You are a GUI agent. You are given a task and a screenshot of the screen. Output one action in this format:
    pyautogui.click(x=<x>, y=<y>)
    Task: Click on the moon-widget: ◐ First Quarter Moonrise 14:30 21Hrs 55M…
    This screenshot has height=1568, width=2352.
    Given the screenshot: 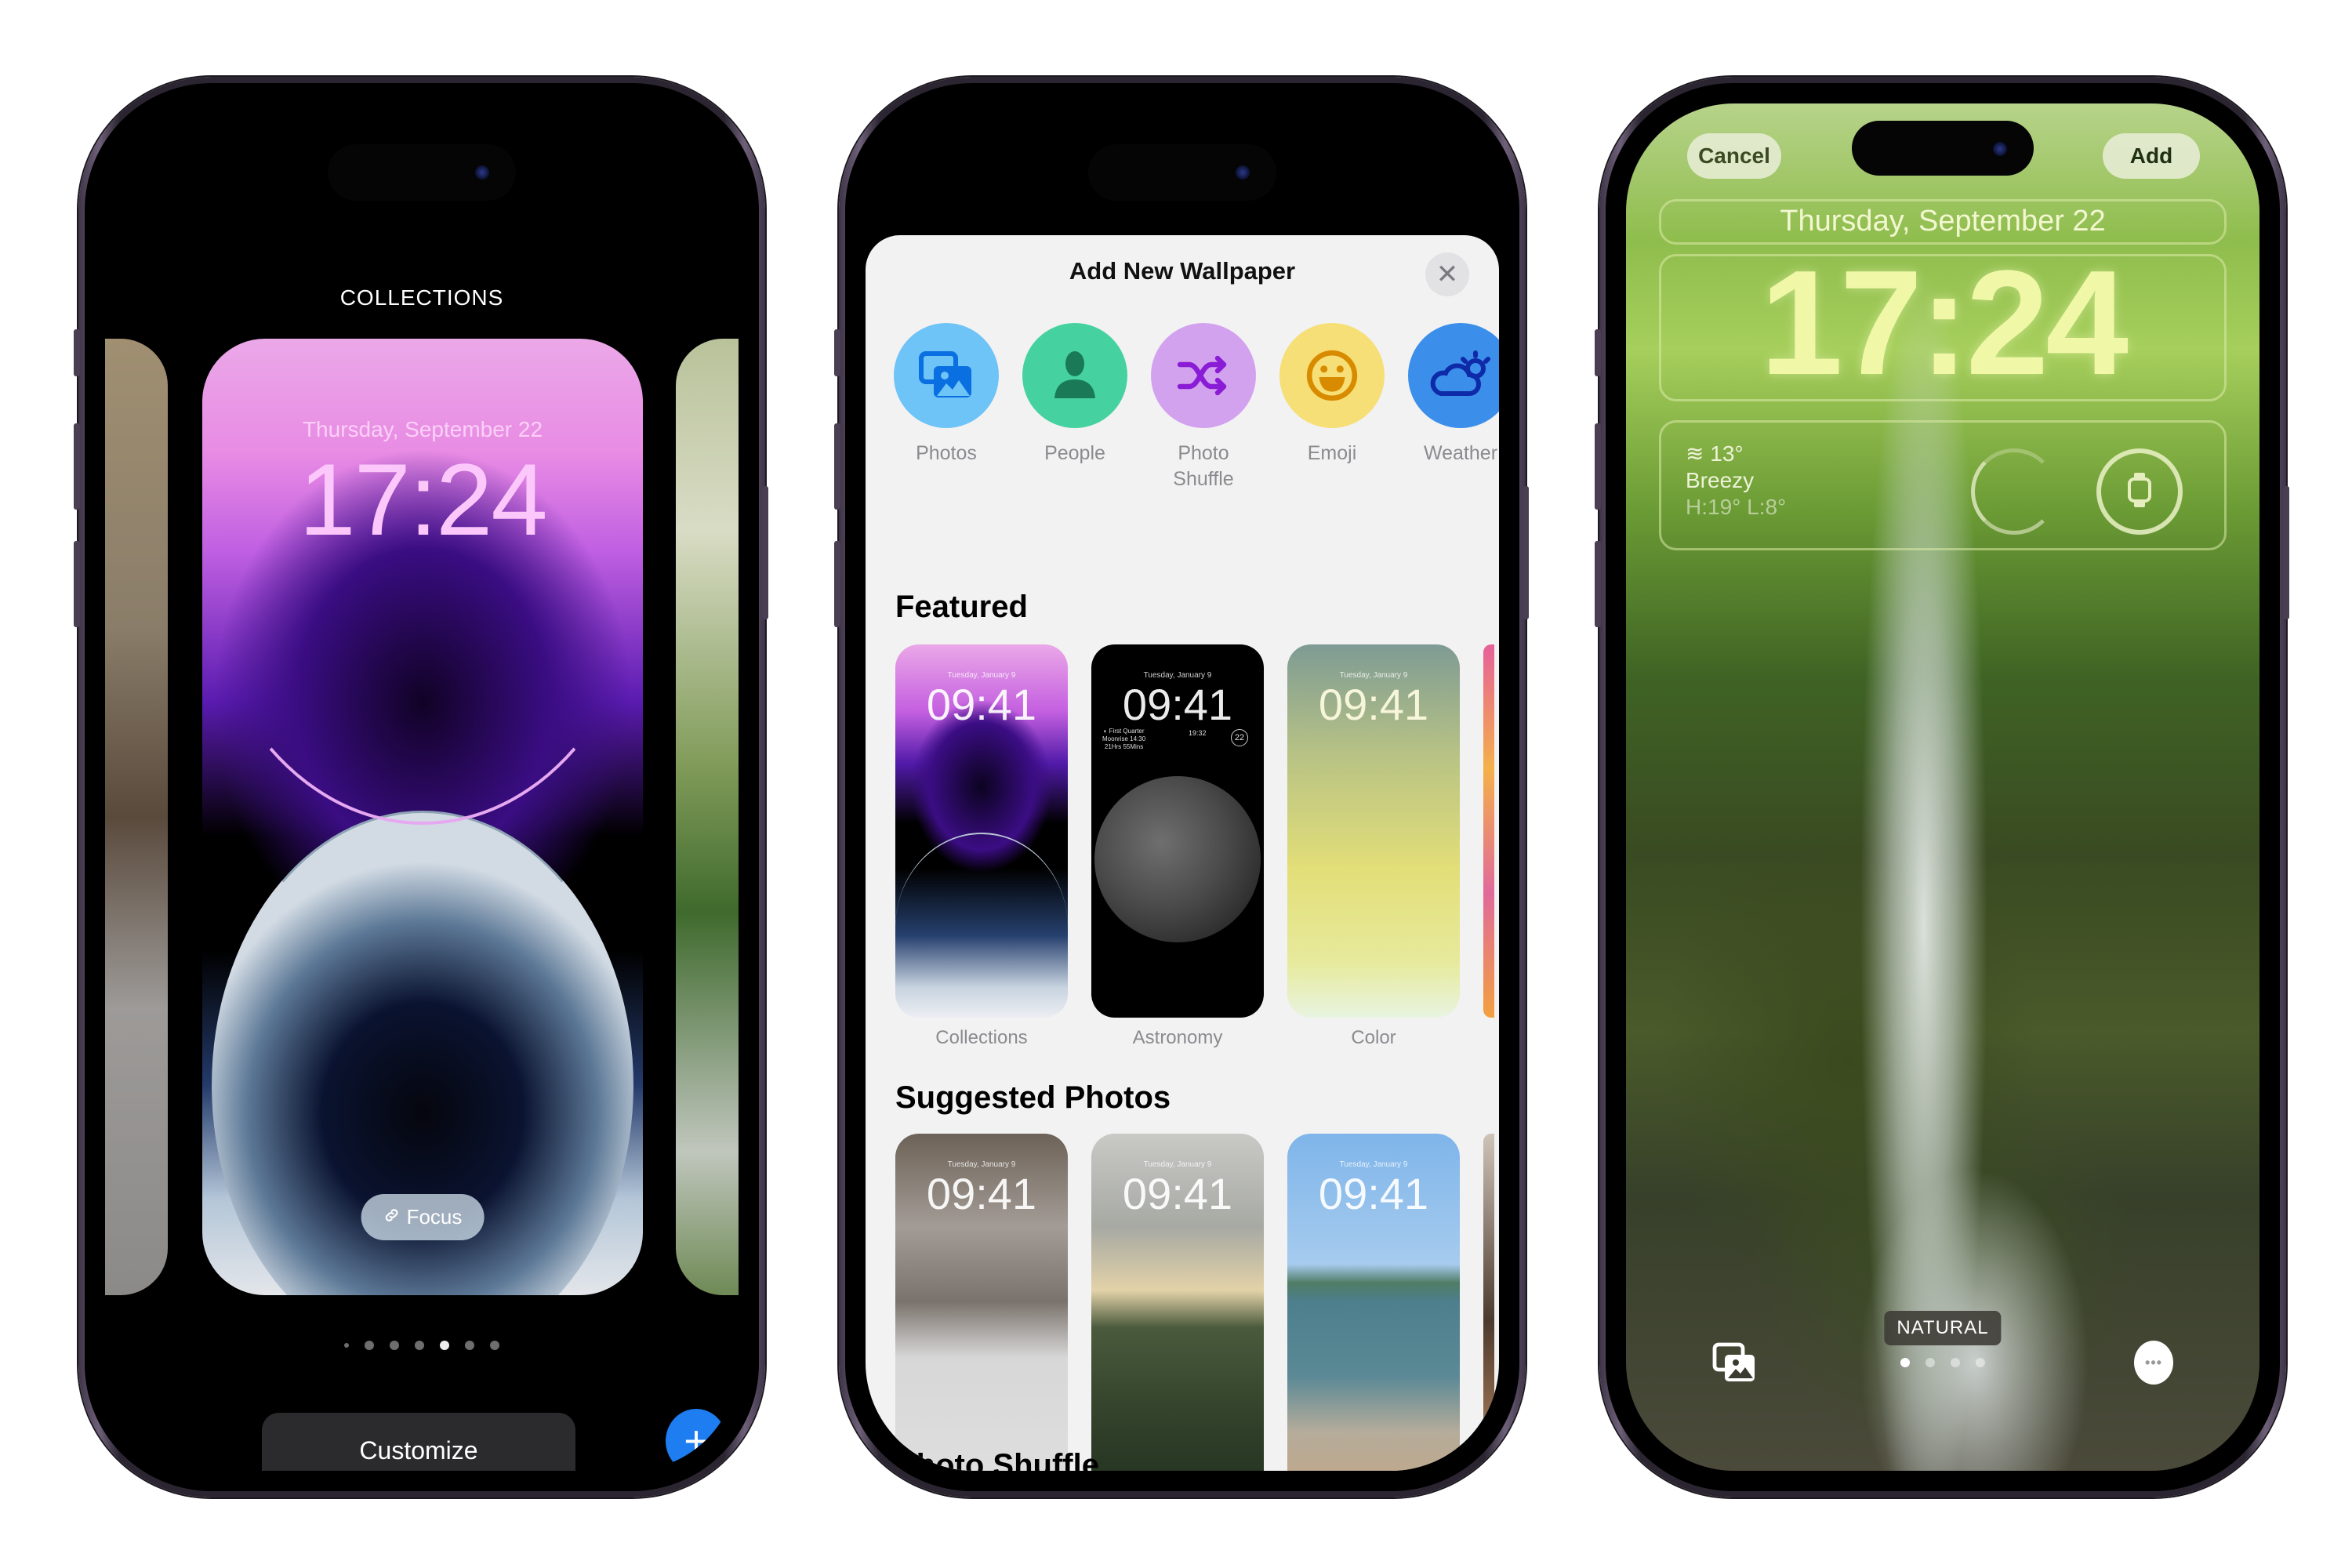 What is the action you would take?
    pyautogui.click(x=1123, y=739)
    